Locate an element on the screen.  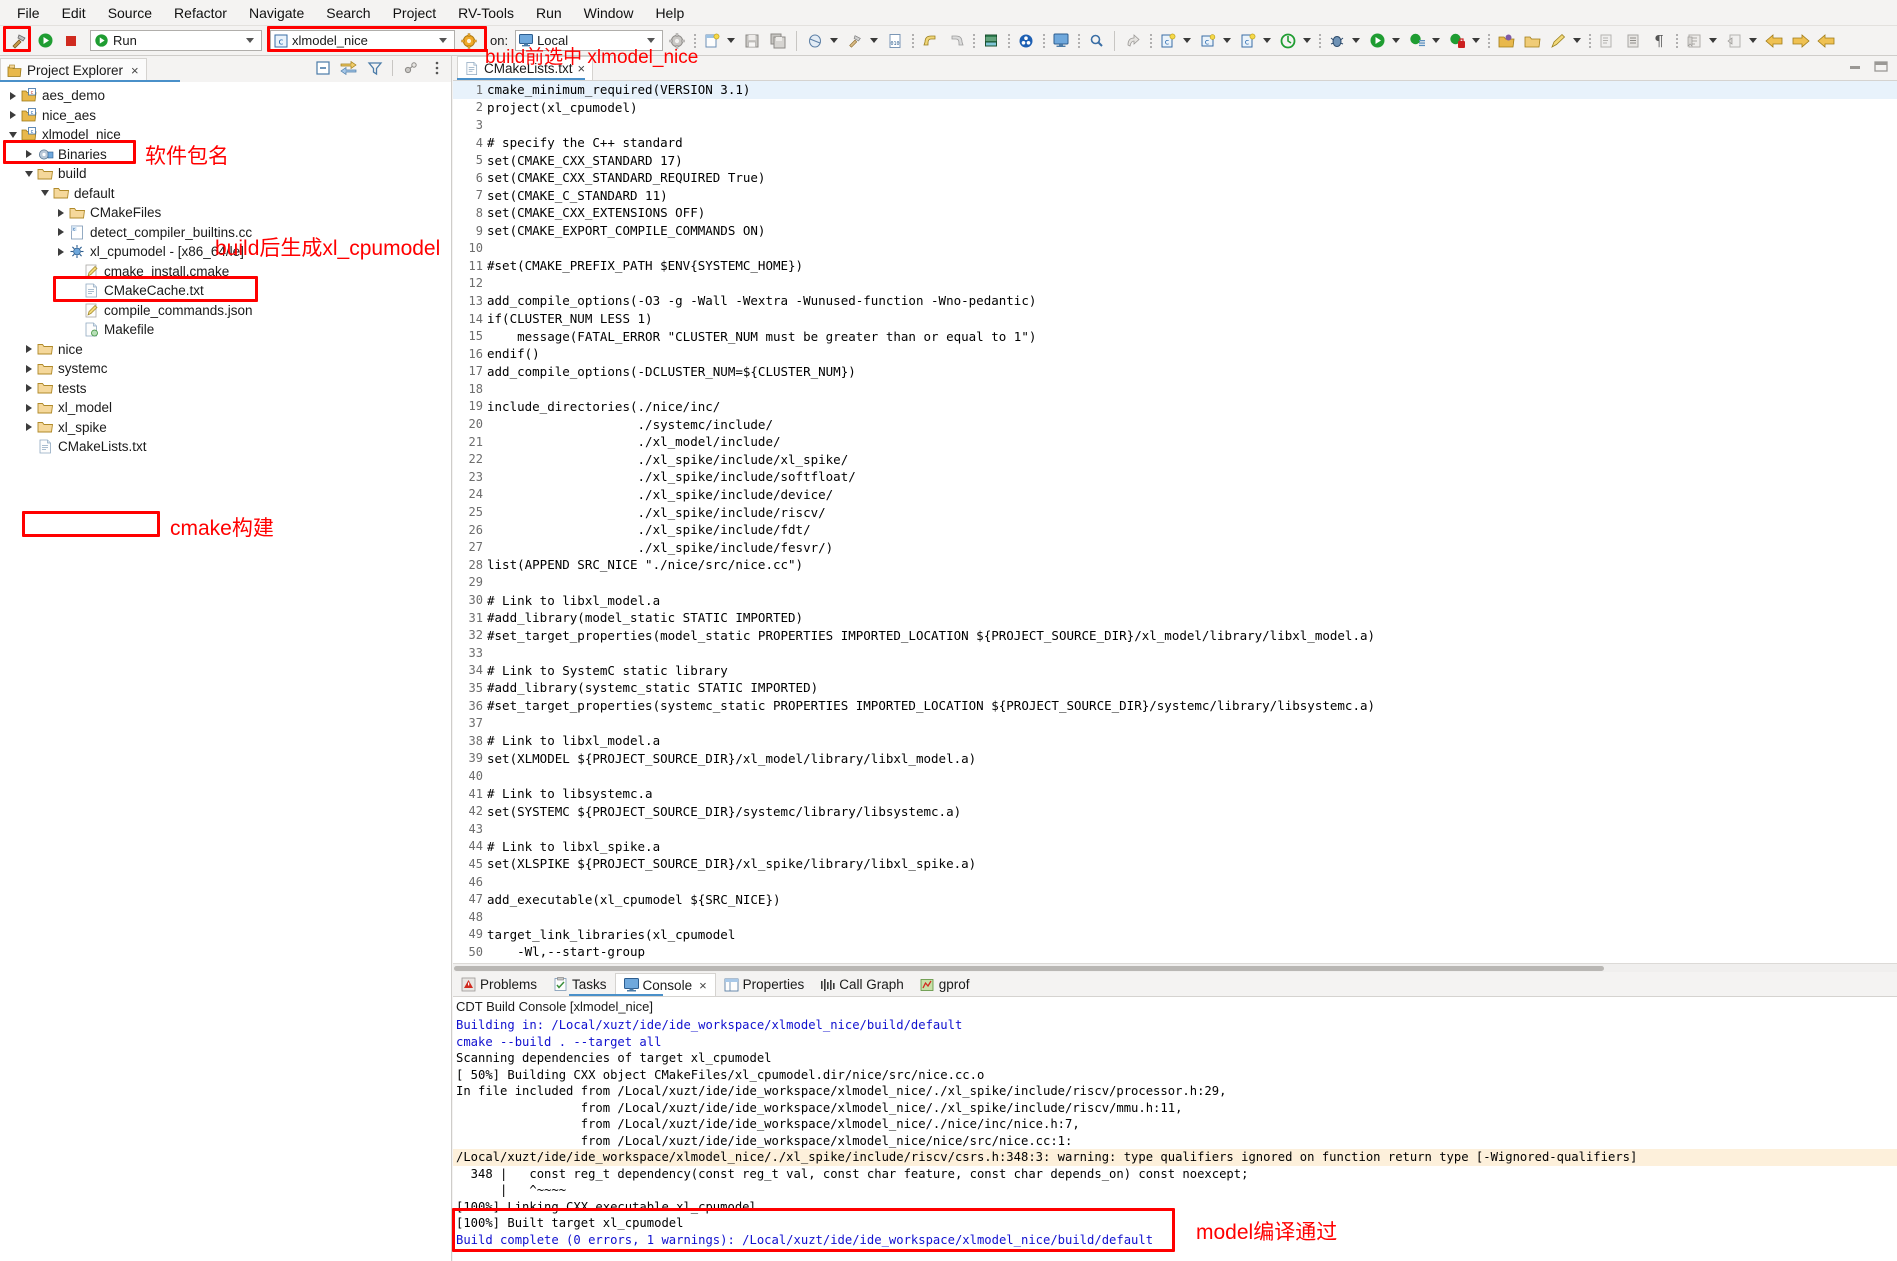
tree-row-cmakelists: CMakeLists.txt is located at coordinates (225, 447).